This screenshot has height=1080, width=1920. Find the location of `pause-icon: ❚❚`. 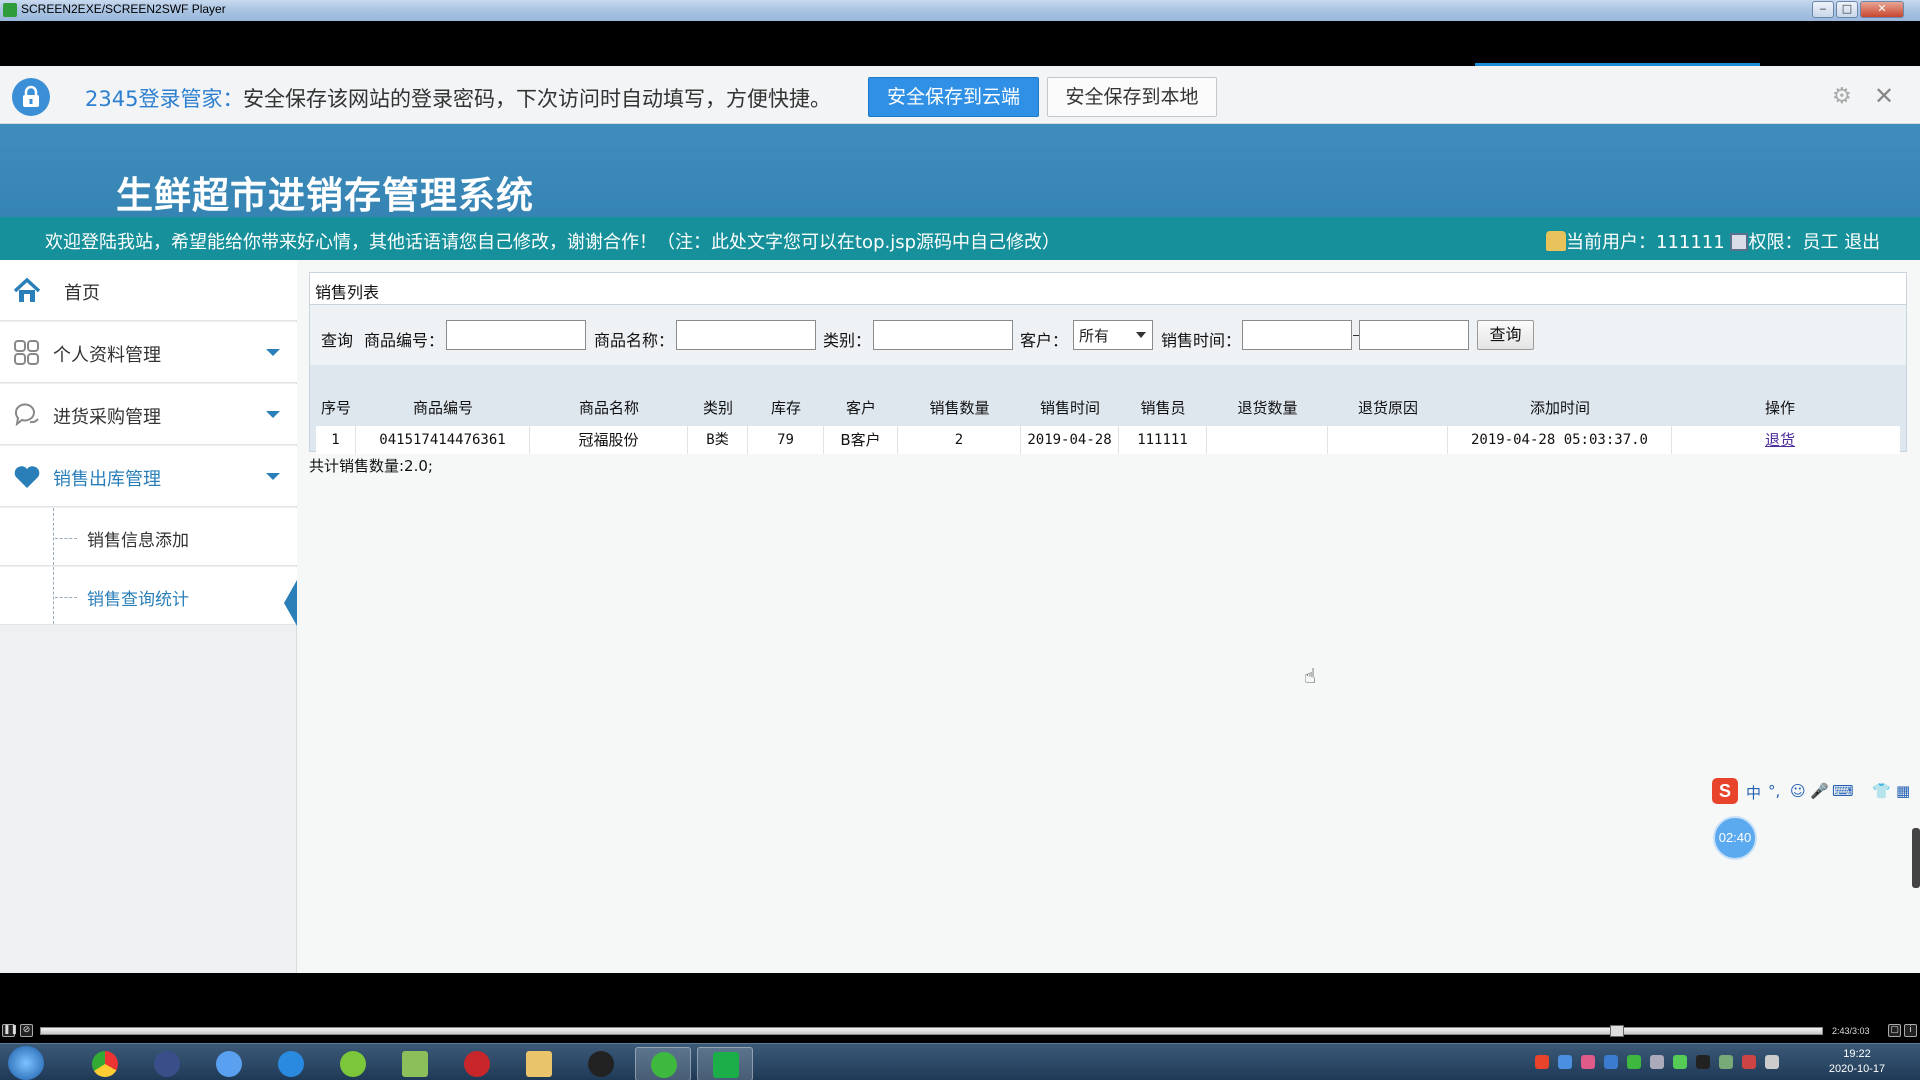

pause-icon: ❚❚ is located at coordinates (10, 1030).